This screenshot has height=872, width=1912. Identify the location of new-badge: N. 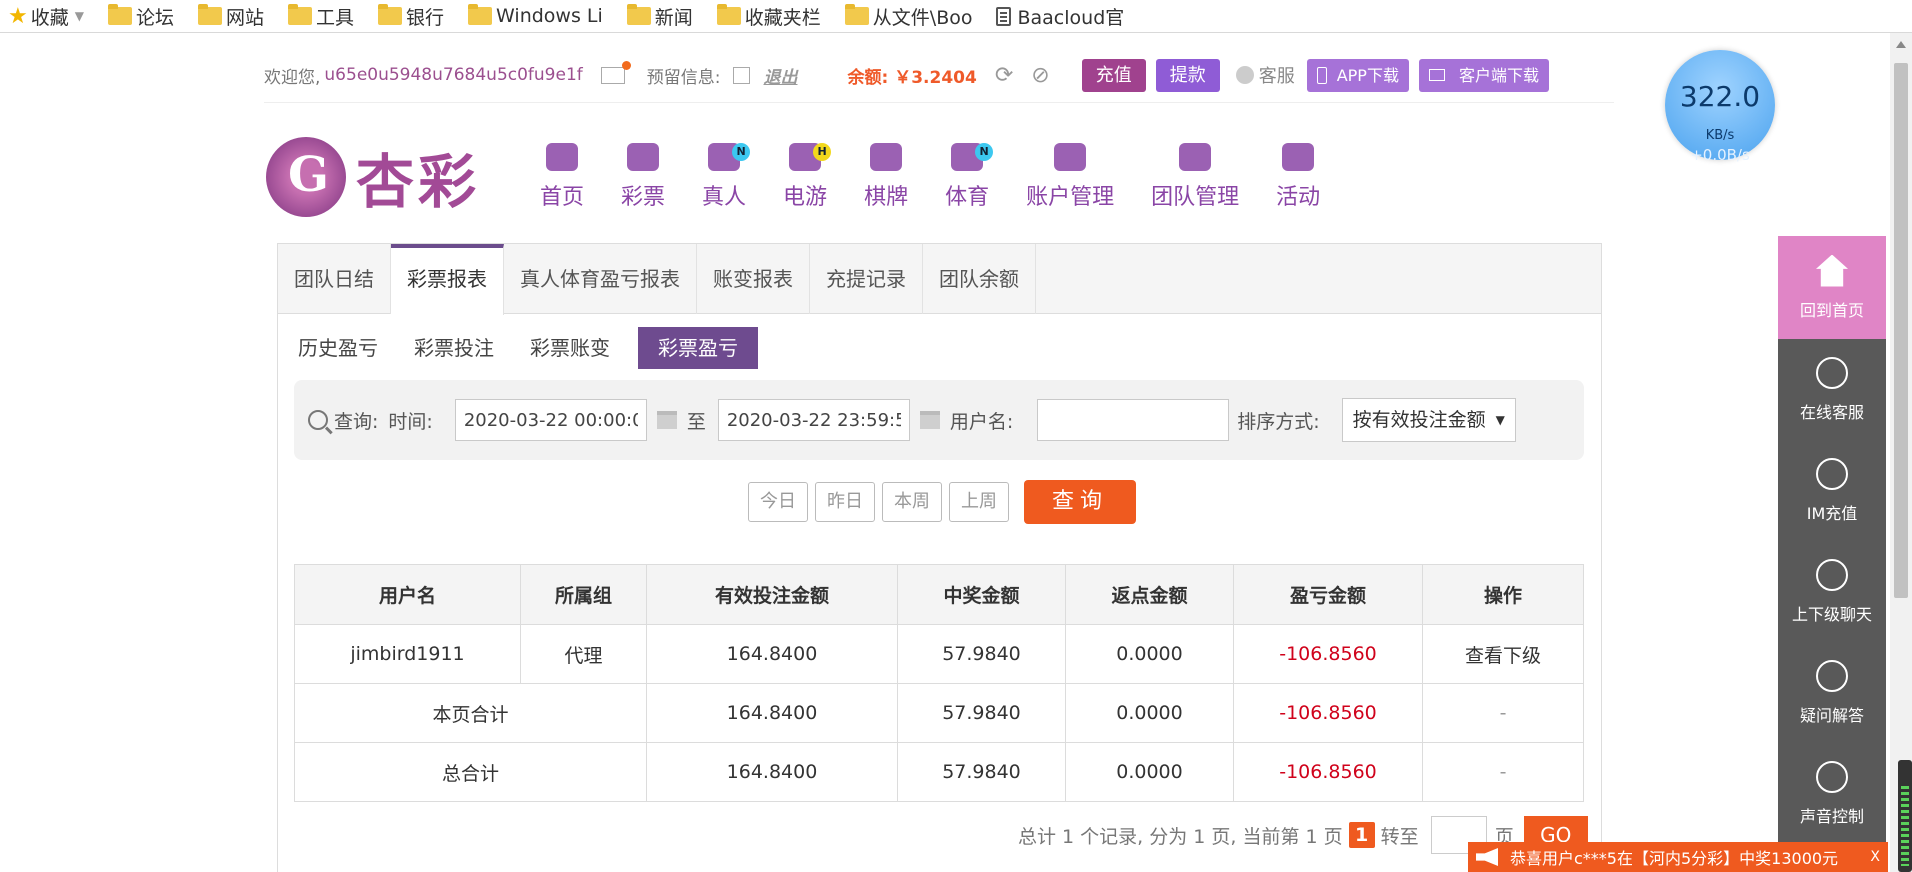
(741, 152).